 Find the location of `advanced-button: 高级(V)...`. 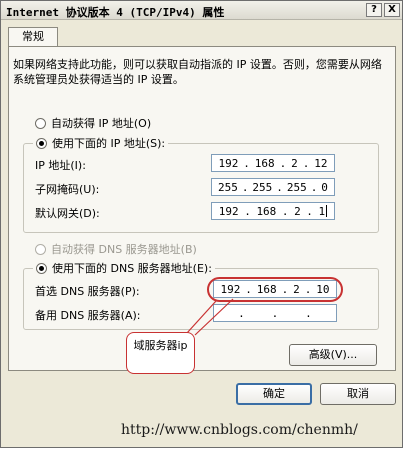

advanced-button: 高级(V)... is located at coordinates (333, 355).